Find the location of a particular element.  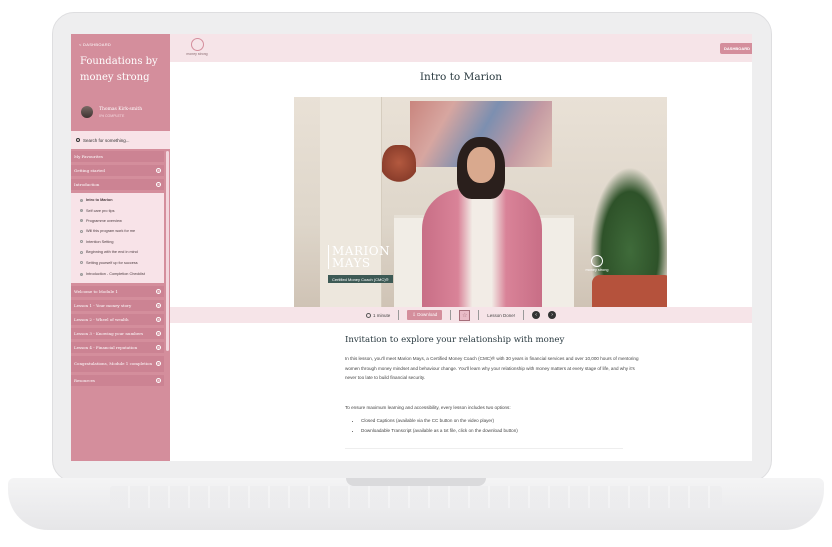

sidebar-item-lesson-4: Lesson 4 - Financial reputation + is located at coordinates (117, 347).